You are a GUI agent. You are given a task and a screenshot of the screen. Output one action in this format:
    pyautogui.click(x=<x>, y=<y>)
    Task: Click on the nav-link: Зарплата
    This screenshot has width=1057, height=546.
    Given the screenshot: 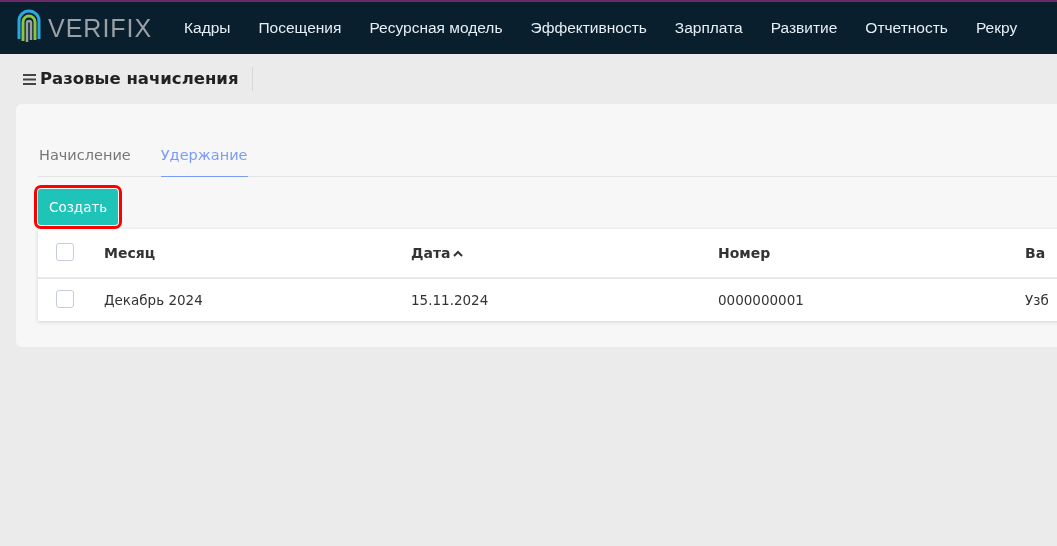 What is the action you would take?
    pyautogui.click(x=708, y=28)
    